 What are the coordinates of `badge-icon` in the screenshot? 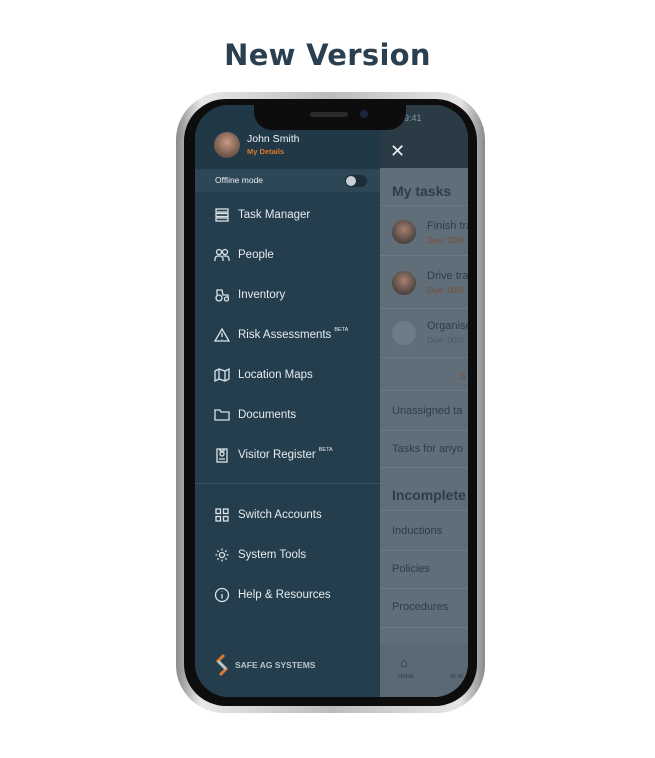 It's located at (222, 455).